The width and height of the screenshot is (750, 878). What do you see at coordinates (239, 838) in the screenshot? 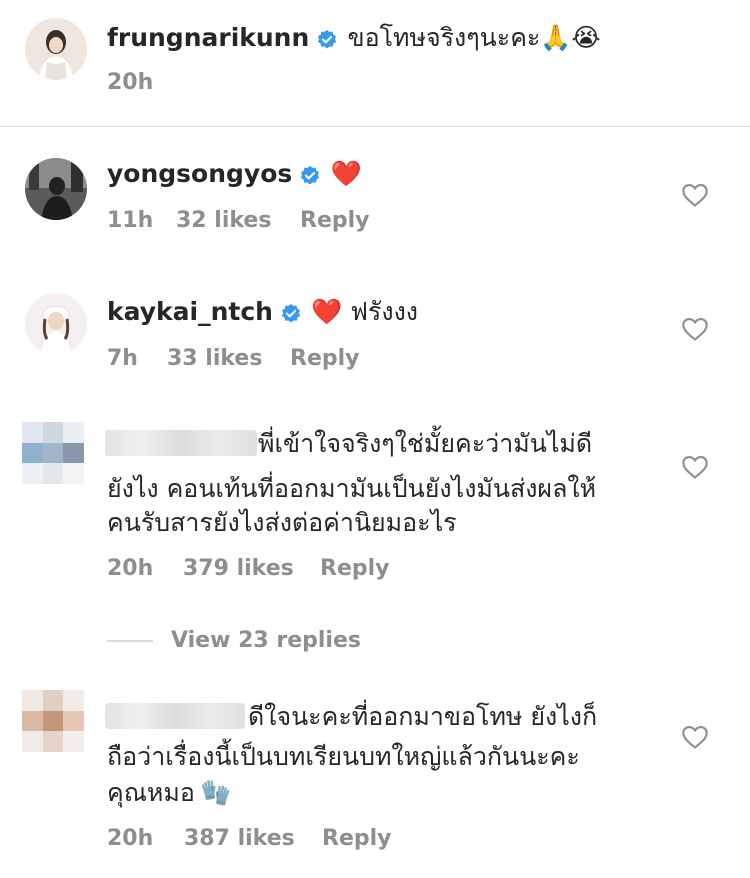
I see `likes-count: 387 likes` at bounding box center [239, 838].